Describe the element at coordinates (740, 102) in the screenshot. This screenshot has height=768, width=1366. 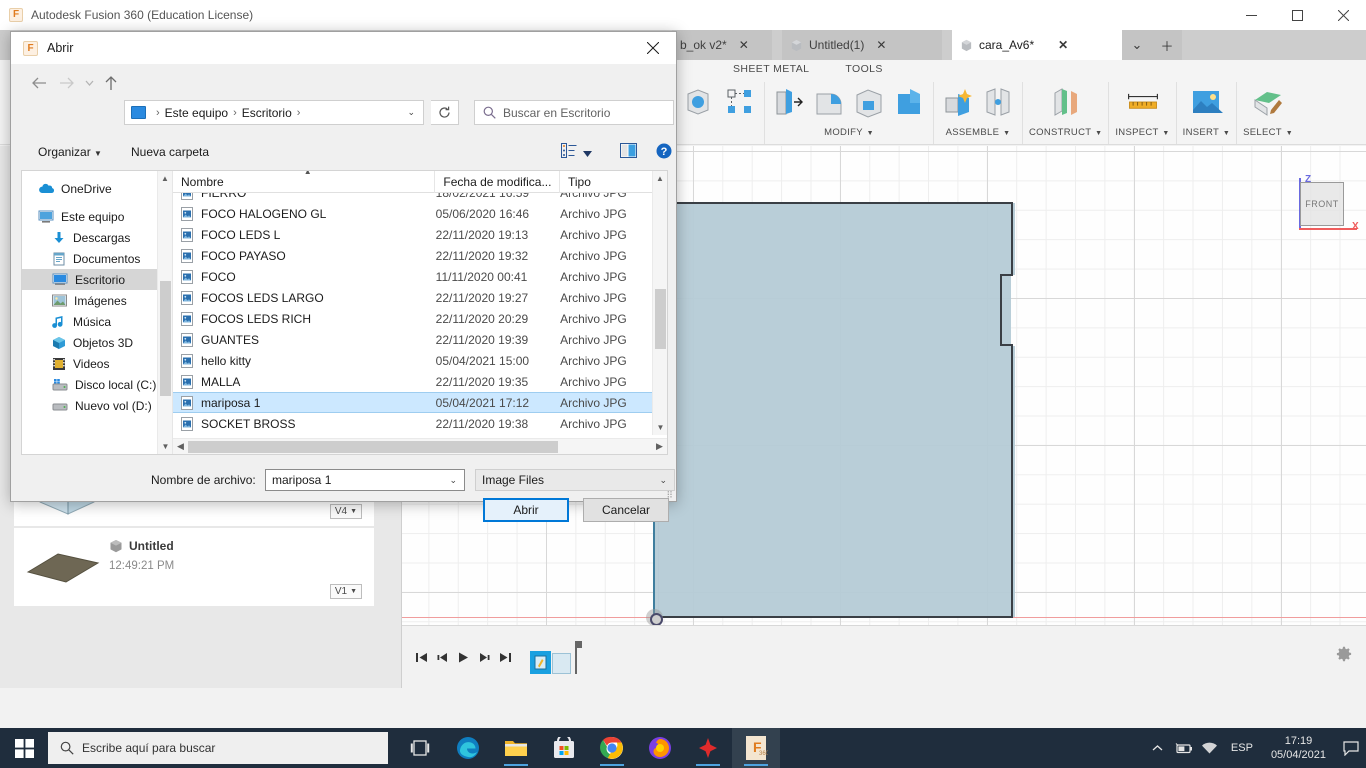
I see `pattern-icon` at that location.